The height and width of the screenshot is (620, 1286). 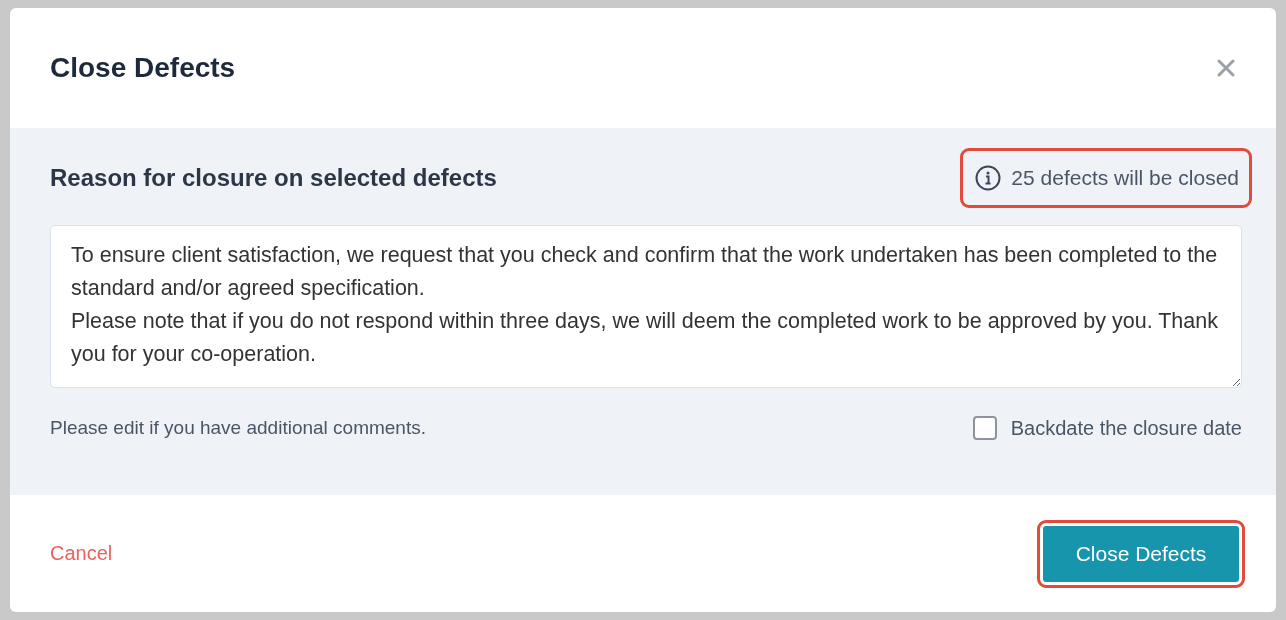 What do you see at coordinates (1141, 553) in the screenshot?
I see `close-defects-button: Close Defects` at bounding box center [1141, 553].